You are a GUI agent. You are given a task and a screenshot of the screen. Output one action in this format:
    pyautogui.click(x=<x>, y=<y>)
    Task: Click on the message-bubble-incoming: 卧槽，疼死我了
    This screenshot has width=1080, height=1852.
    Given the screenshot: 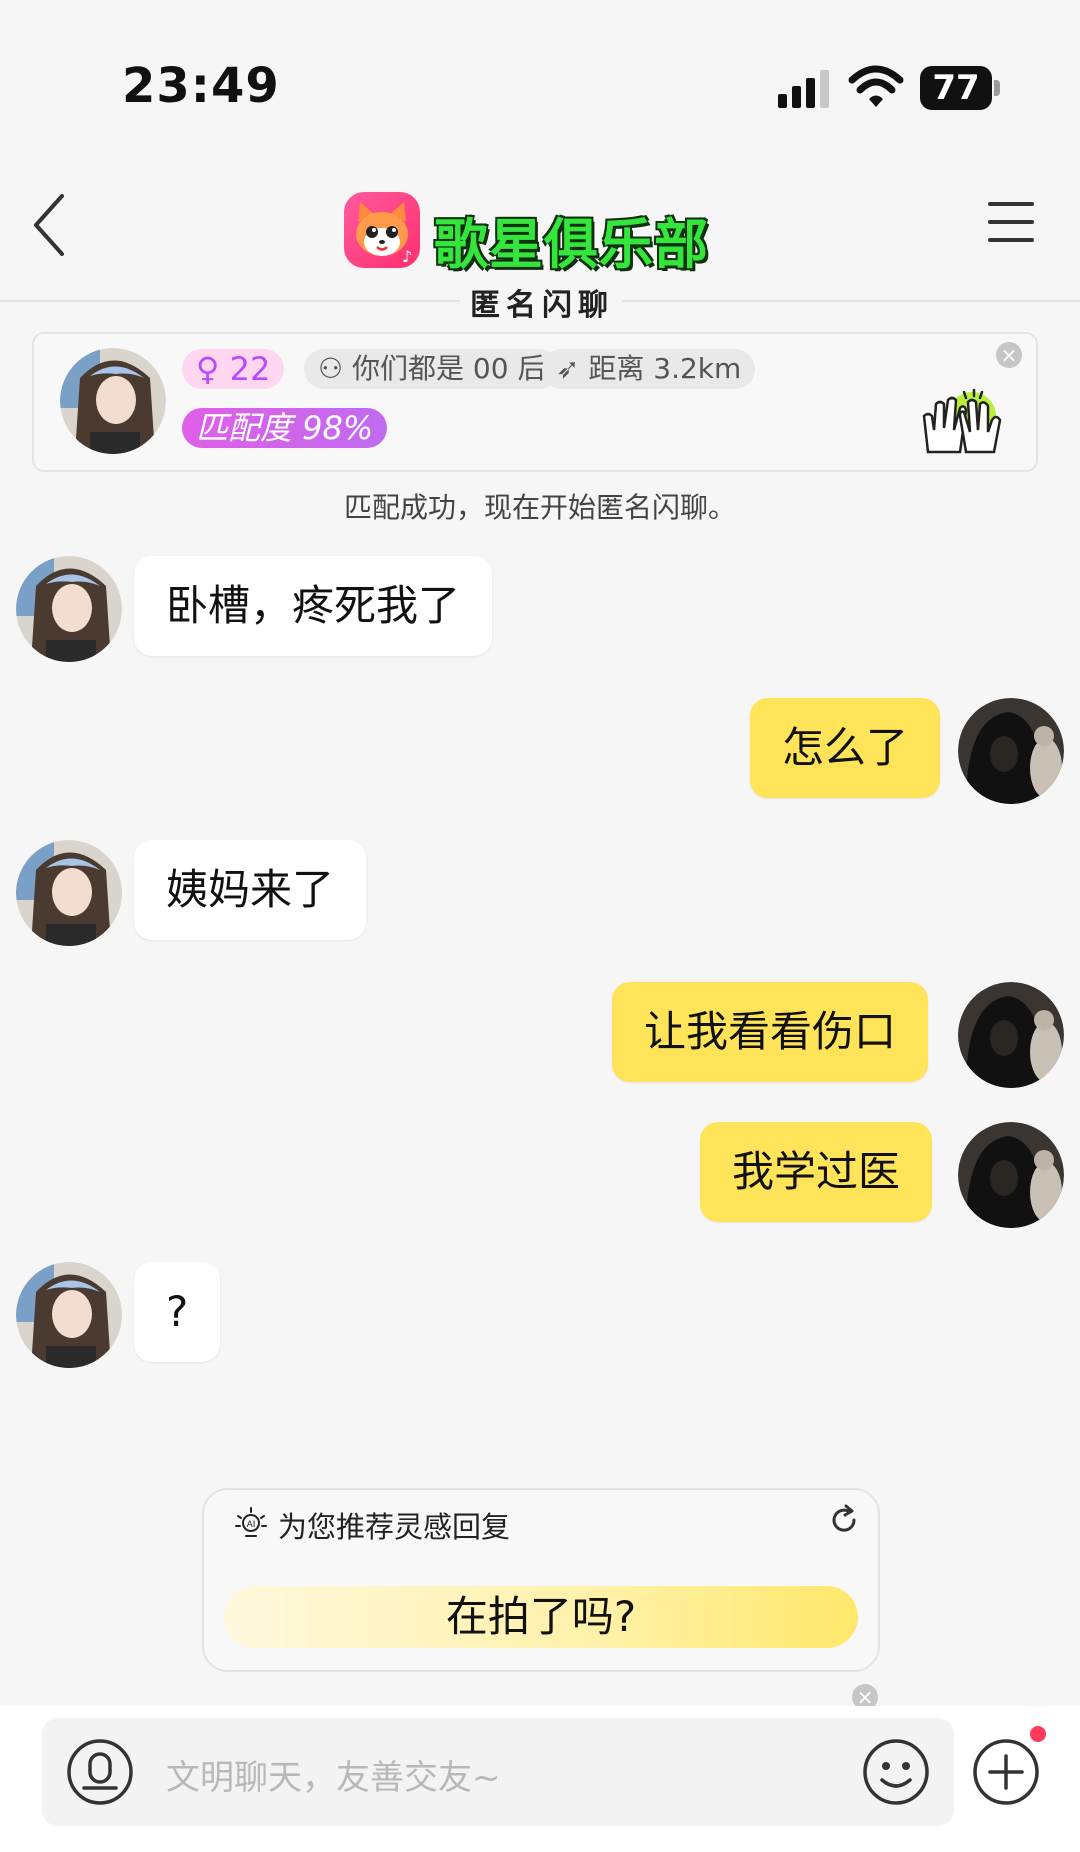 What is the action you would take?
    pyautogui.click(x=313, y=606)
    